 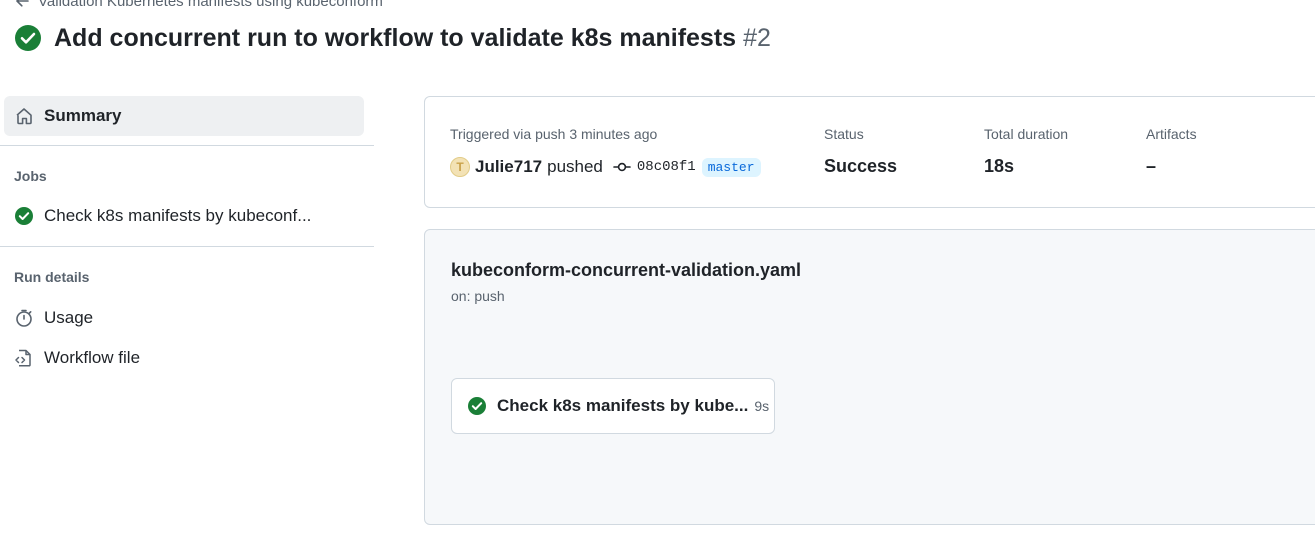 What do you see at coordinates (69, 317) in the screenshot?
I see `sidebar-item-label: Usage` at bounding box center [69, 317].